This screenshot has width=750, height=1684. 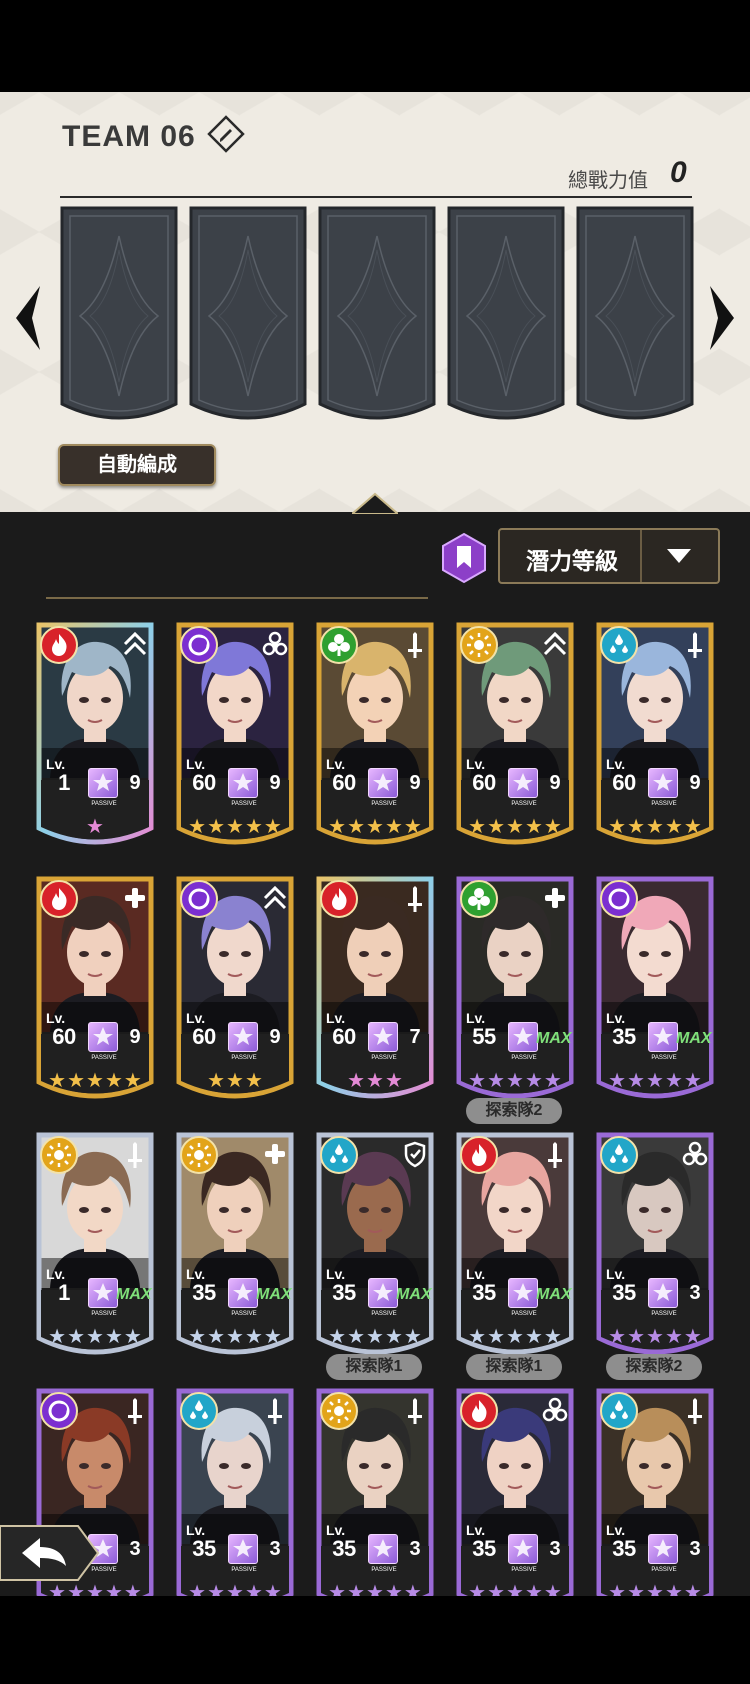 What do you see at coordinates (555, 643) in the screenshot?
I see `up-arrow-icon` at bounding box center [555, 643].